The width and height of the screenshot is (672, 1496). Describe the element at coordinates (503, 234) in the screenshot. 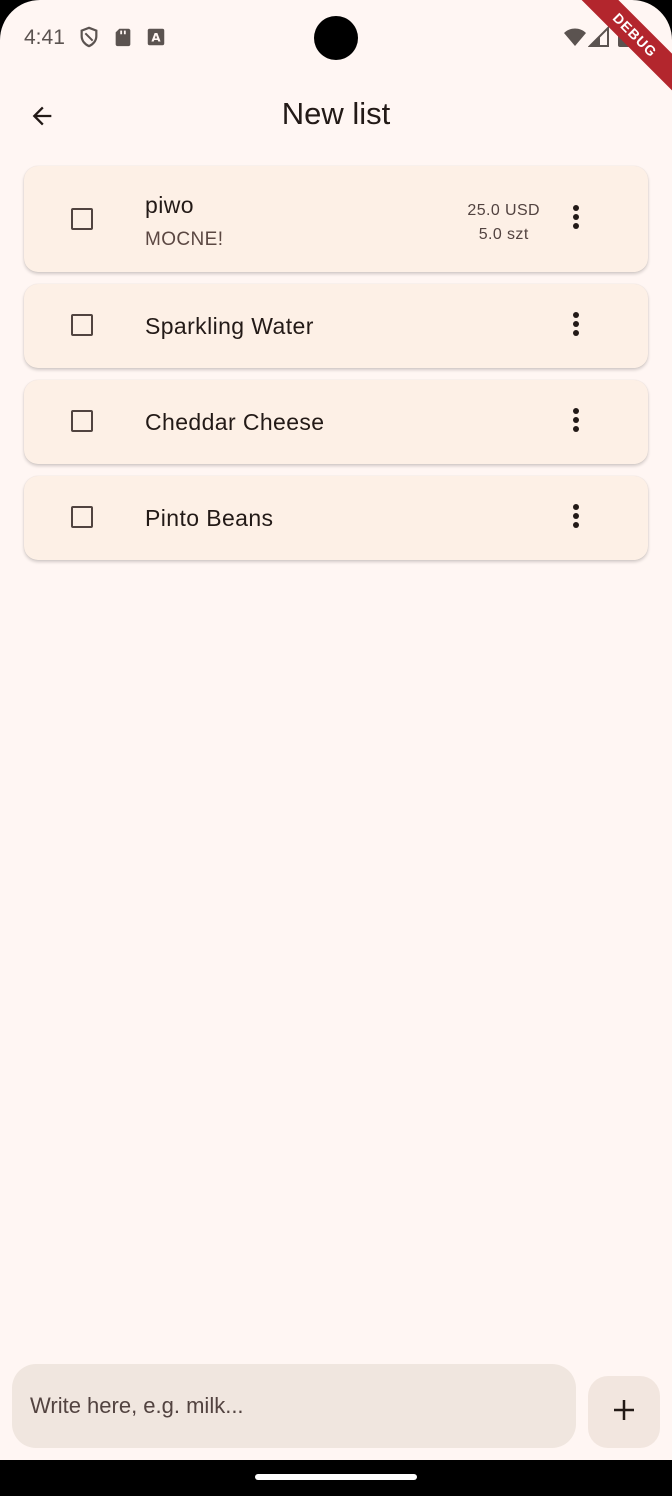

I see `item-quantity: 5.0 szt` at that location.